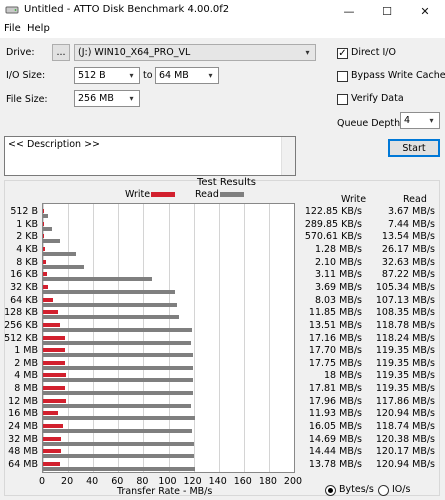 The width and height of the screenshot is (445, 500). Describe the element at coordinates (387, 11) in the screenshot. I see `maximize-button: ☐` at that location.